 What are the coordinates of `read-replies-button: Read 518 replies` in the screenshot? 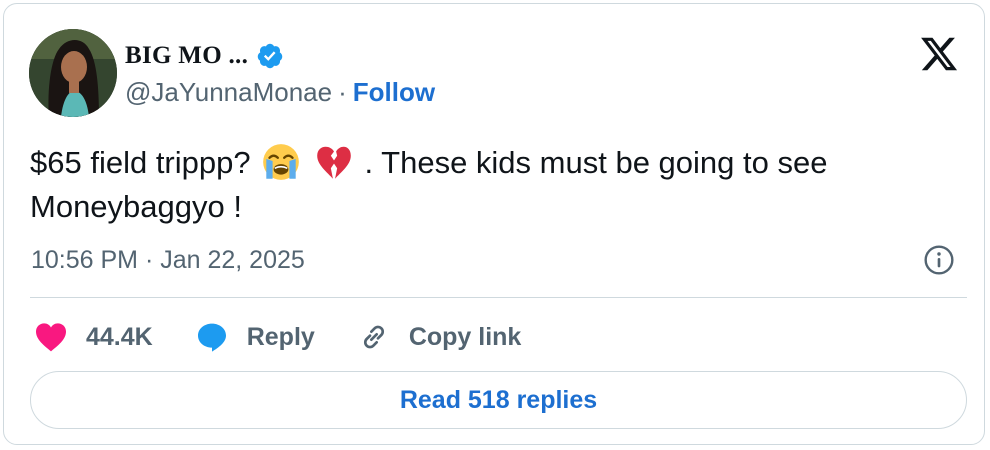 It's located at (498, 400).